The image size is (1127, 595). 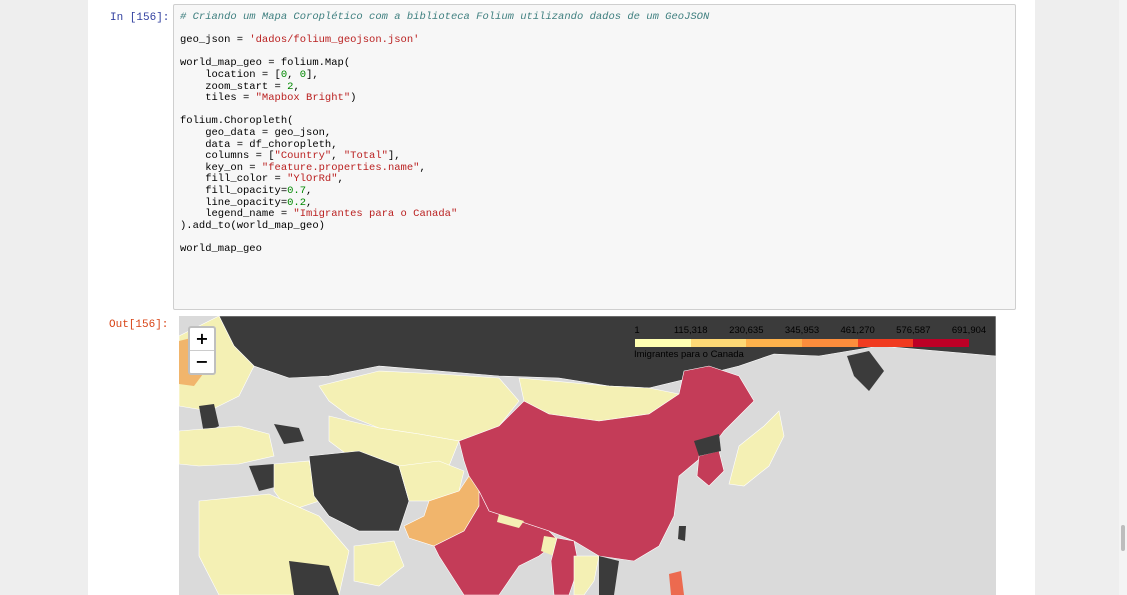 What do you see at coordinates (444, 40) in the screenshot?
I see `code-line: geo_json = 'dados/folium_geojson.json'` at bounding box center [444, 40].